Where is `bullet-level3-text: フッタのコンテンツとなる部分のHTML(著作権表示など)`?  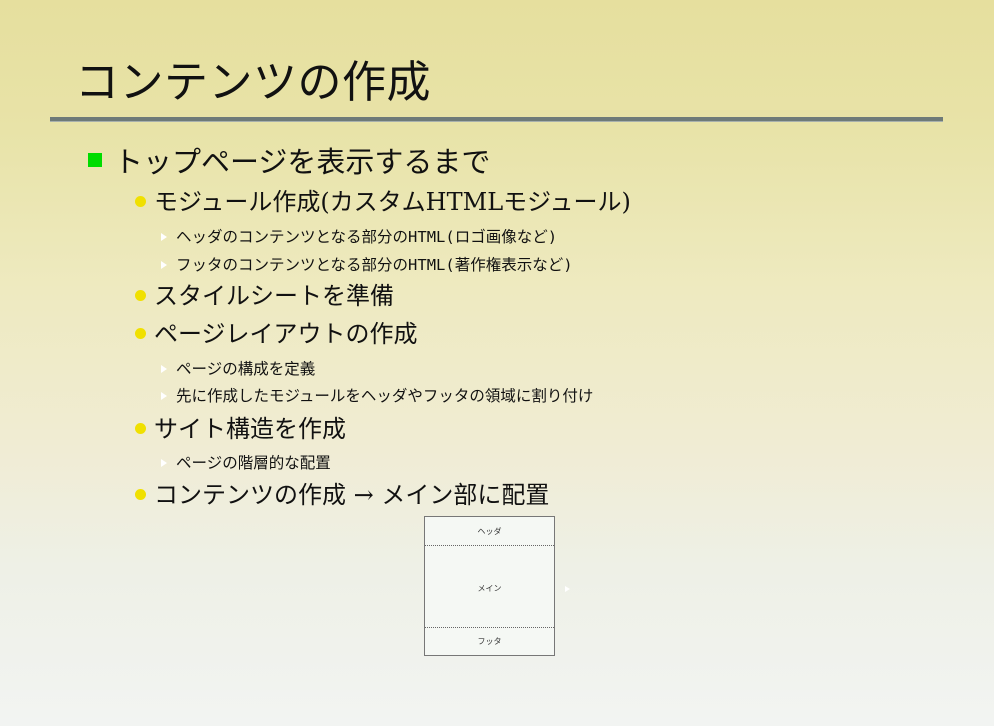 bullet-level3-text: フッタのコンテンツとなる部分のHTML(著作権表示など) is located at coordinates (374, 265).